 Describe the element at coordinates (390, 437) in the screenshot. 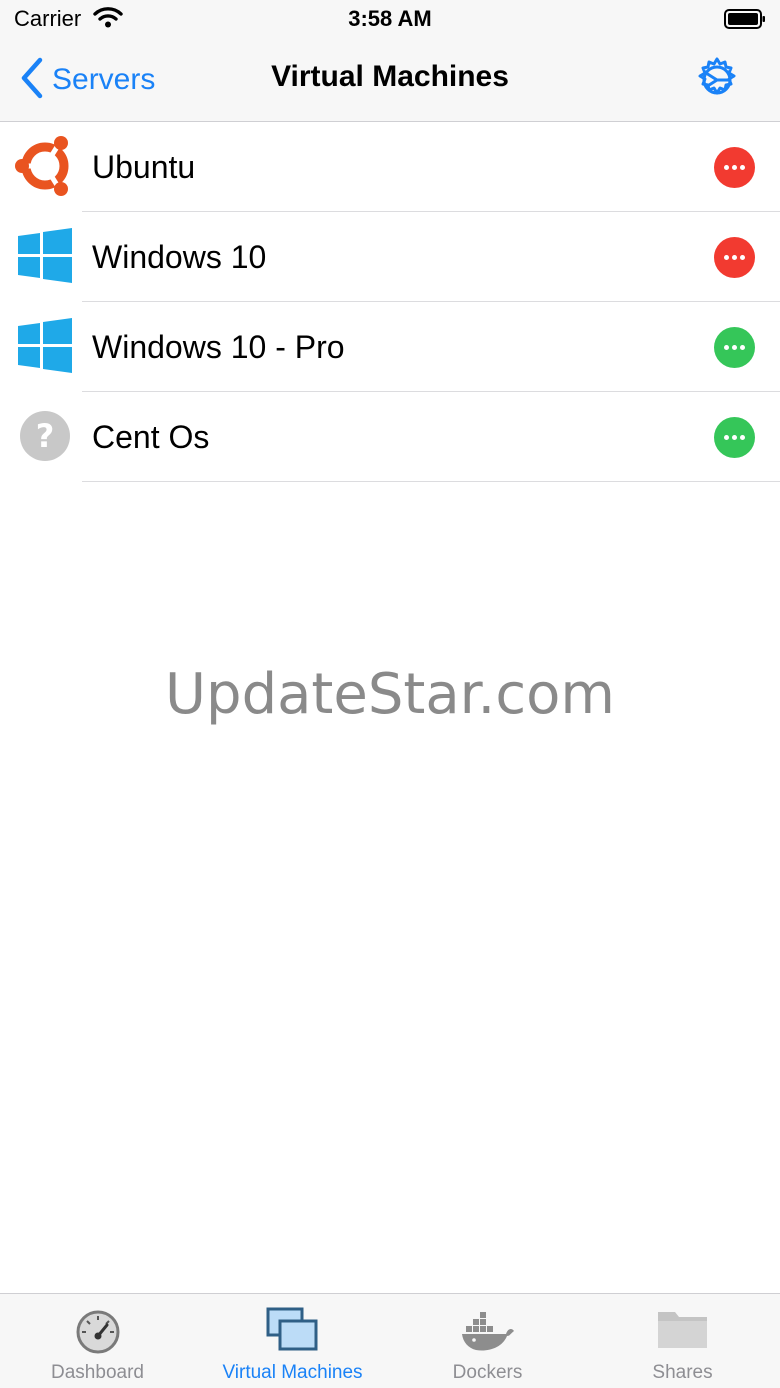

I see `vm-row-cent-os: ? Cent Os` at that location.